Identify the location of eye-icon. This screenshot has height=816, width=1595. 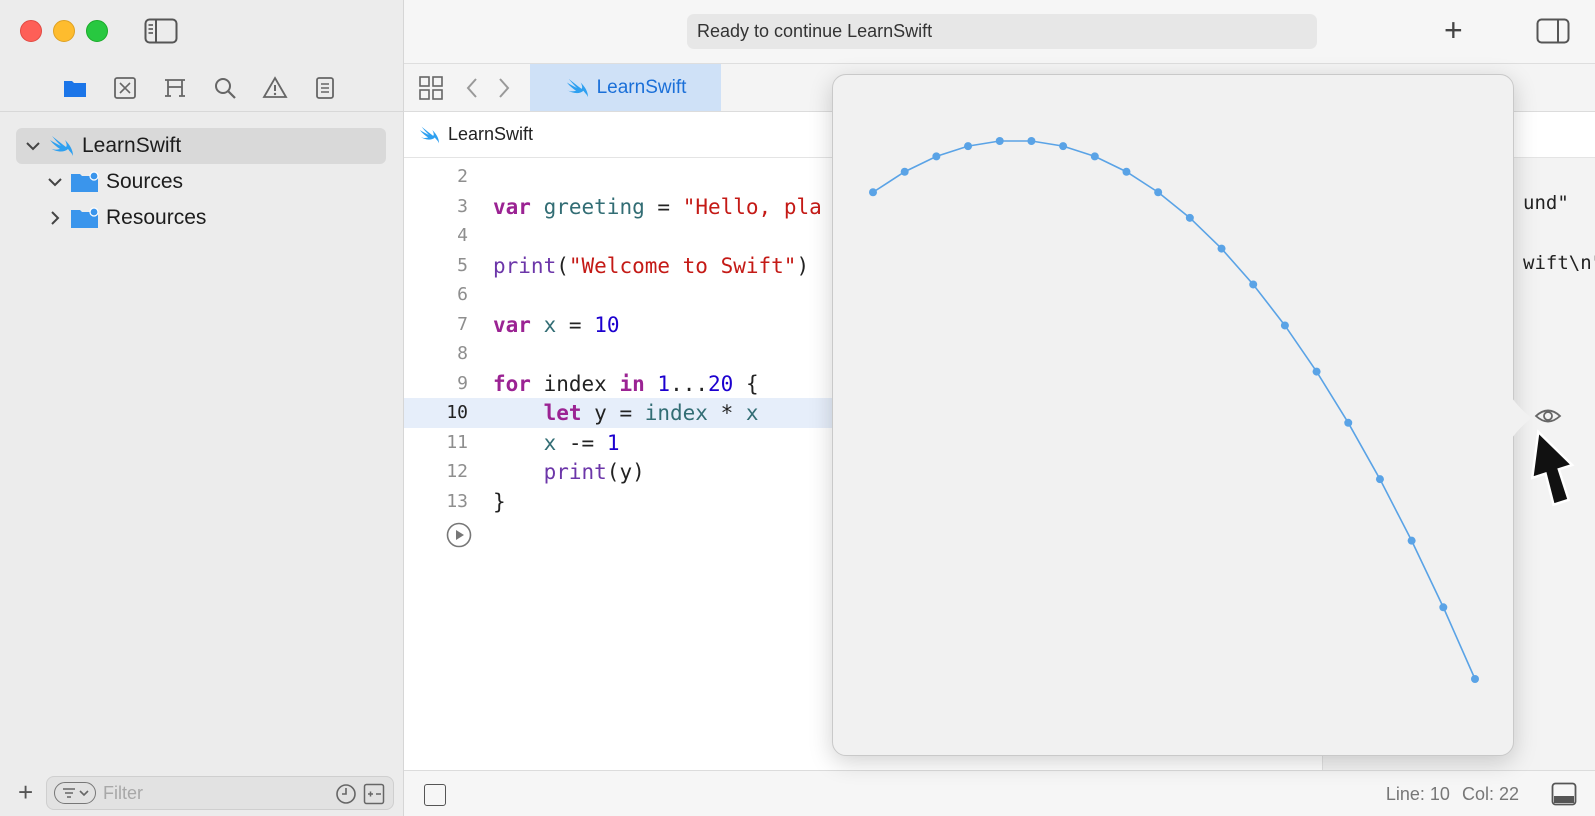
(1548, 416).